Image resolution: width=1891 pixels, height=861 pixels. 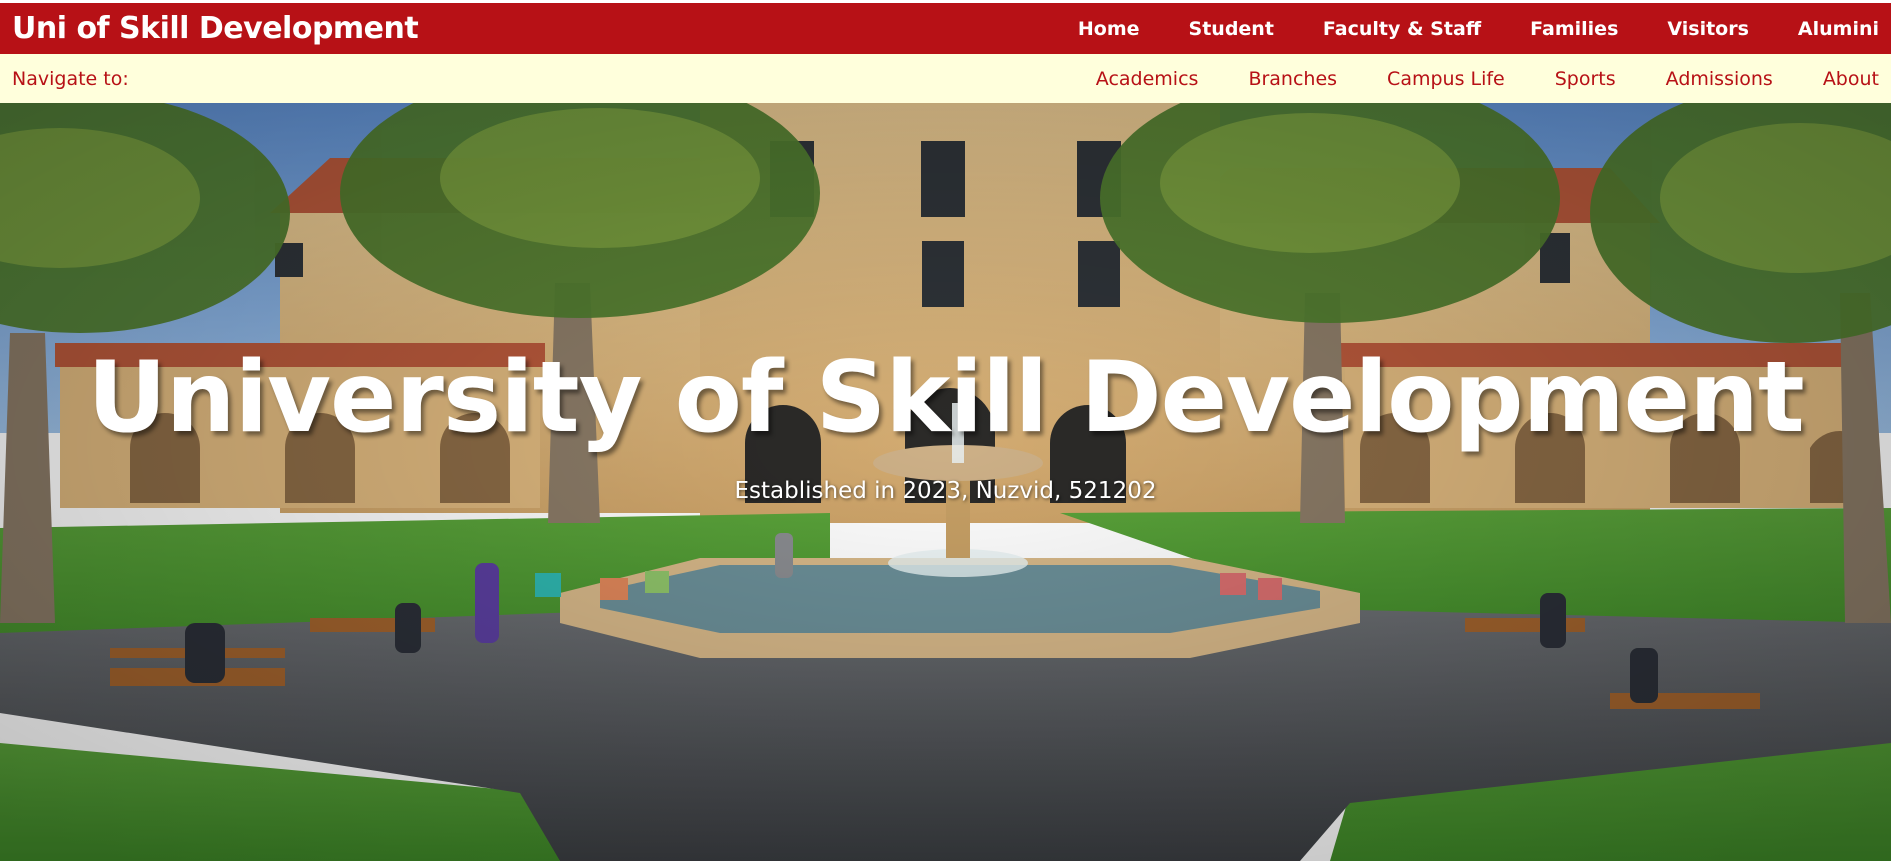 What do you see at coordinates (1585, 79) in the screenshot?
I see `subnav-sports: Sports` at bounding box center [1585, 79].